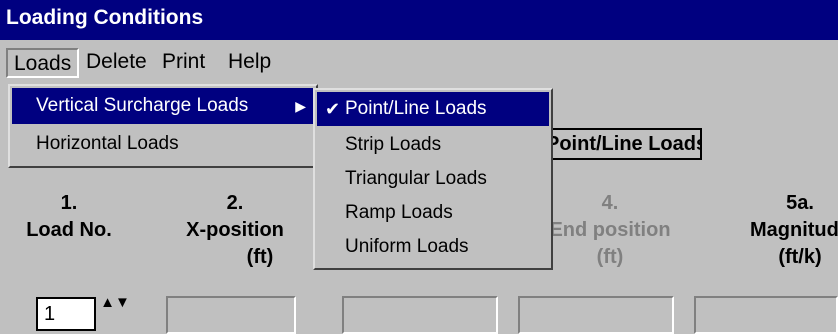  I want to click on column-number: 5a., so click(800, 203).